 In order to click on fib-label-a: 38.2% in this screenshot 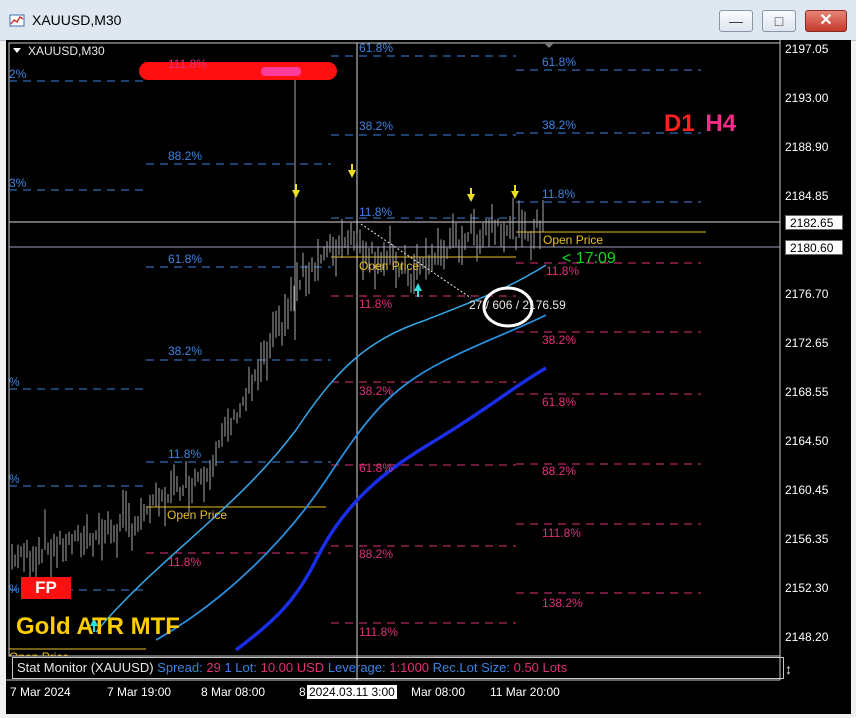, I will do `click(185, 351)`.